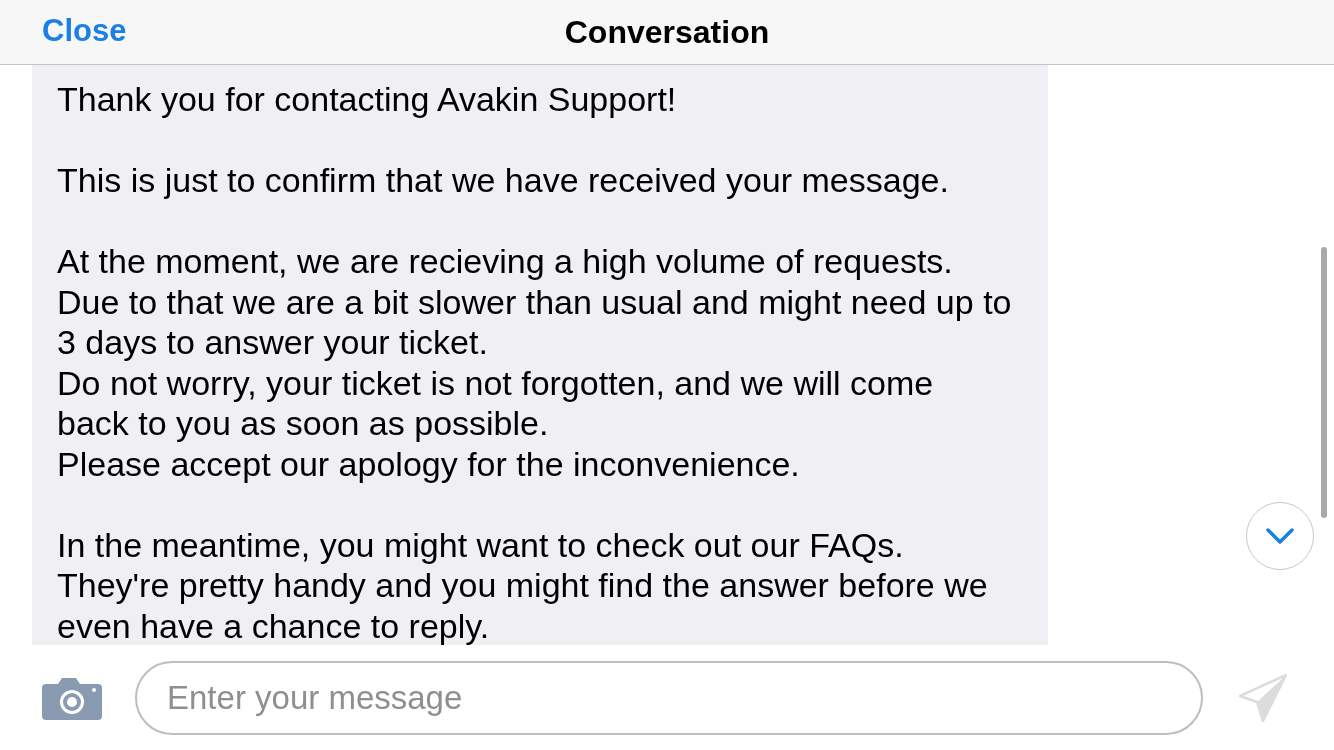  Describe the element at coordinates (667, 32) in the screenshot. I see `conversation-title: Conversation` at that location.